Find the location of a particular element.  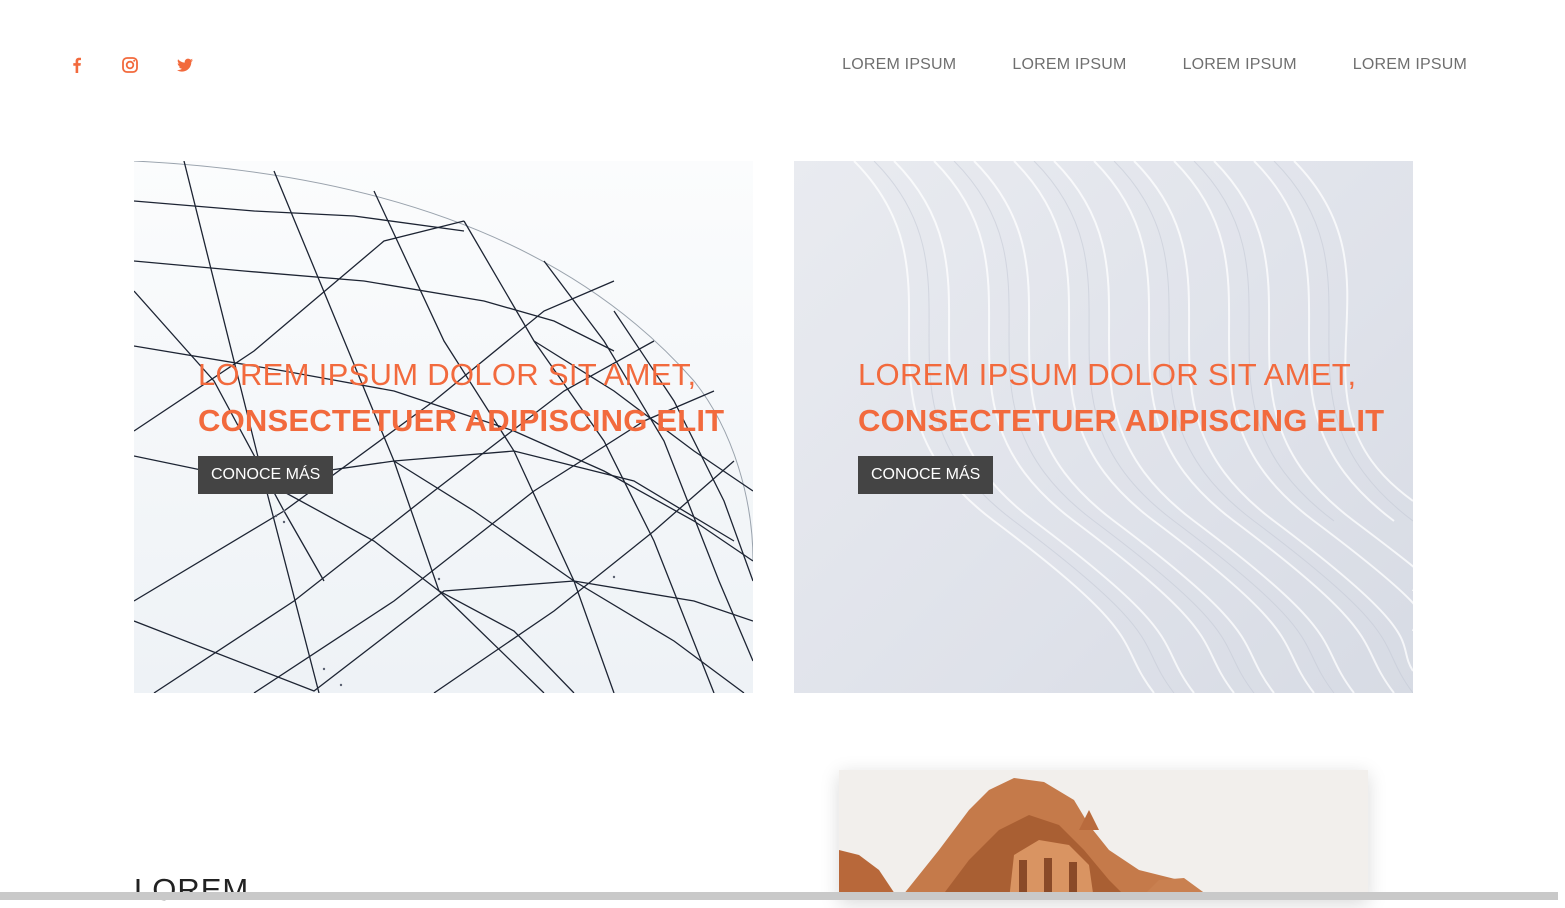

horizontal-scrollbar is located at coordinates (779, 896).